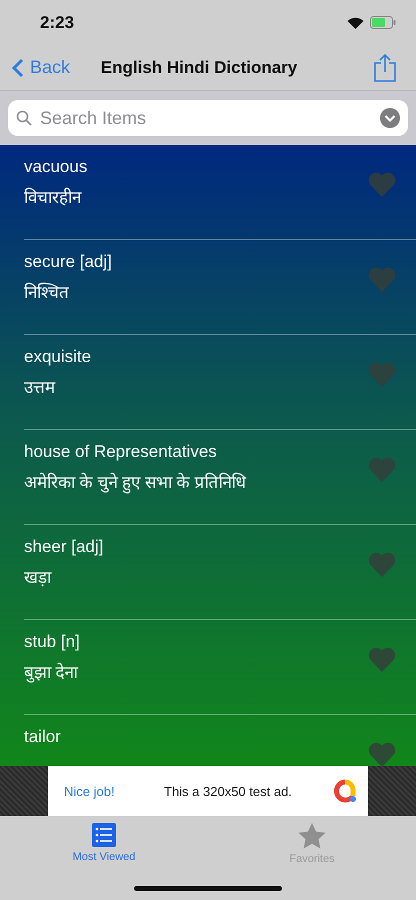 This screenshot has width=416, height=900. I want to click on entry-word: house of Representatives, so click(121, 452).